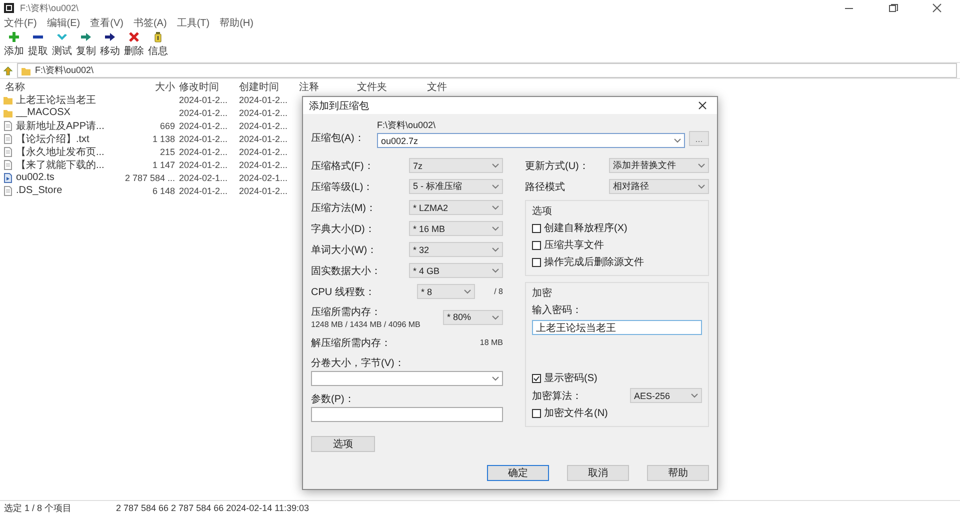 This screenshot has height=515, width=960. Describe the element at coordinates (893, 8) in the screenshot. I see `maximize-icon` at that location.